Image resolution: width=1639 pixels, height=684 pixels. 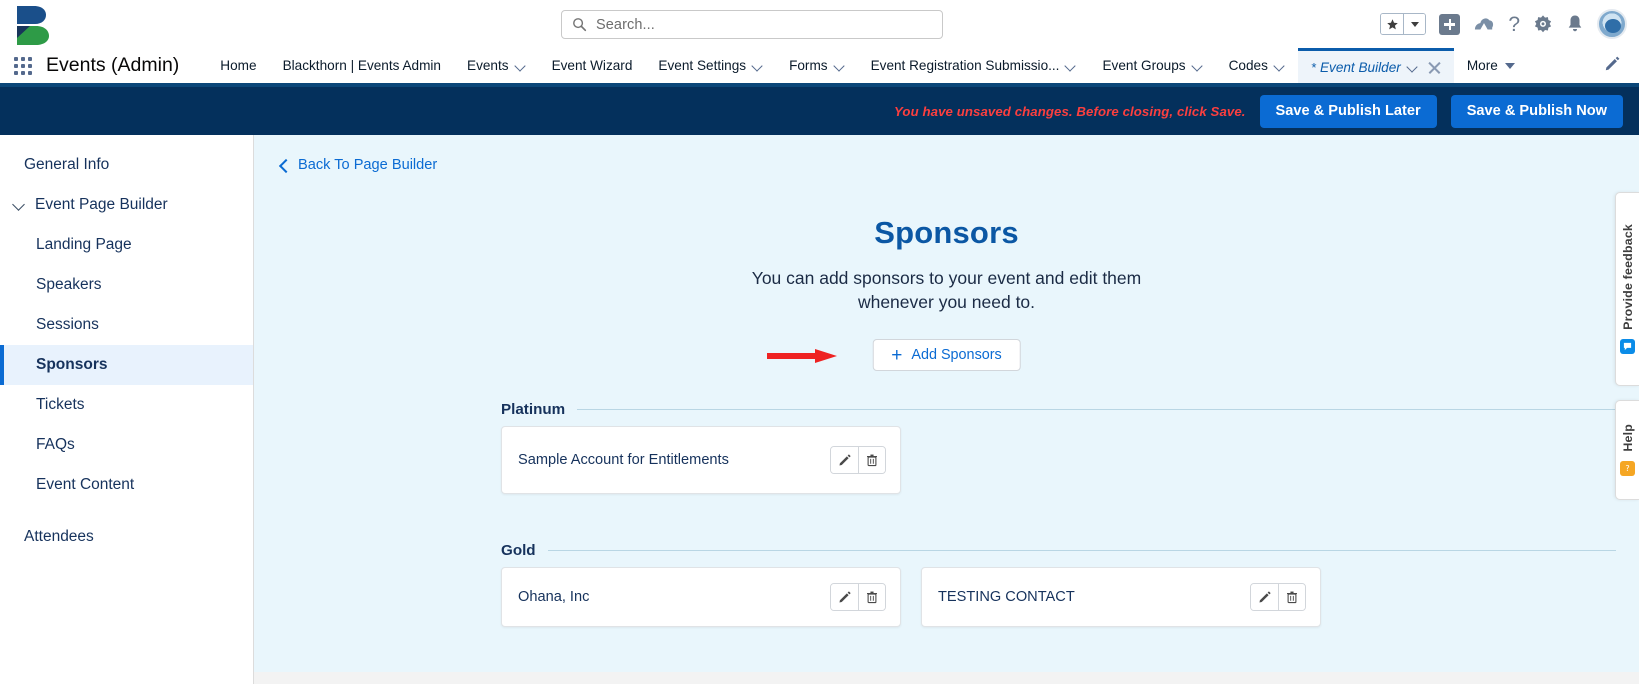 I want to click on feedback-badge-icon, so click(x=1627, y=346).